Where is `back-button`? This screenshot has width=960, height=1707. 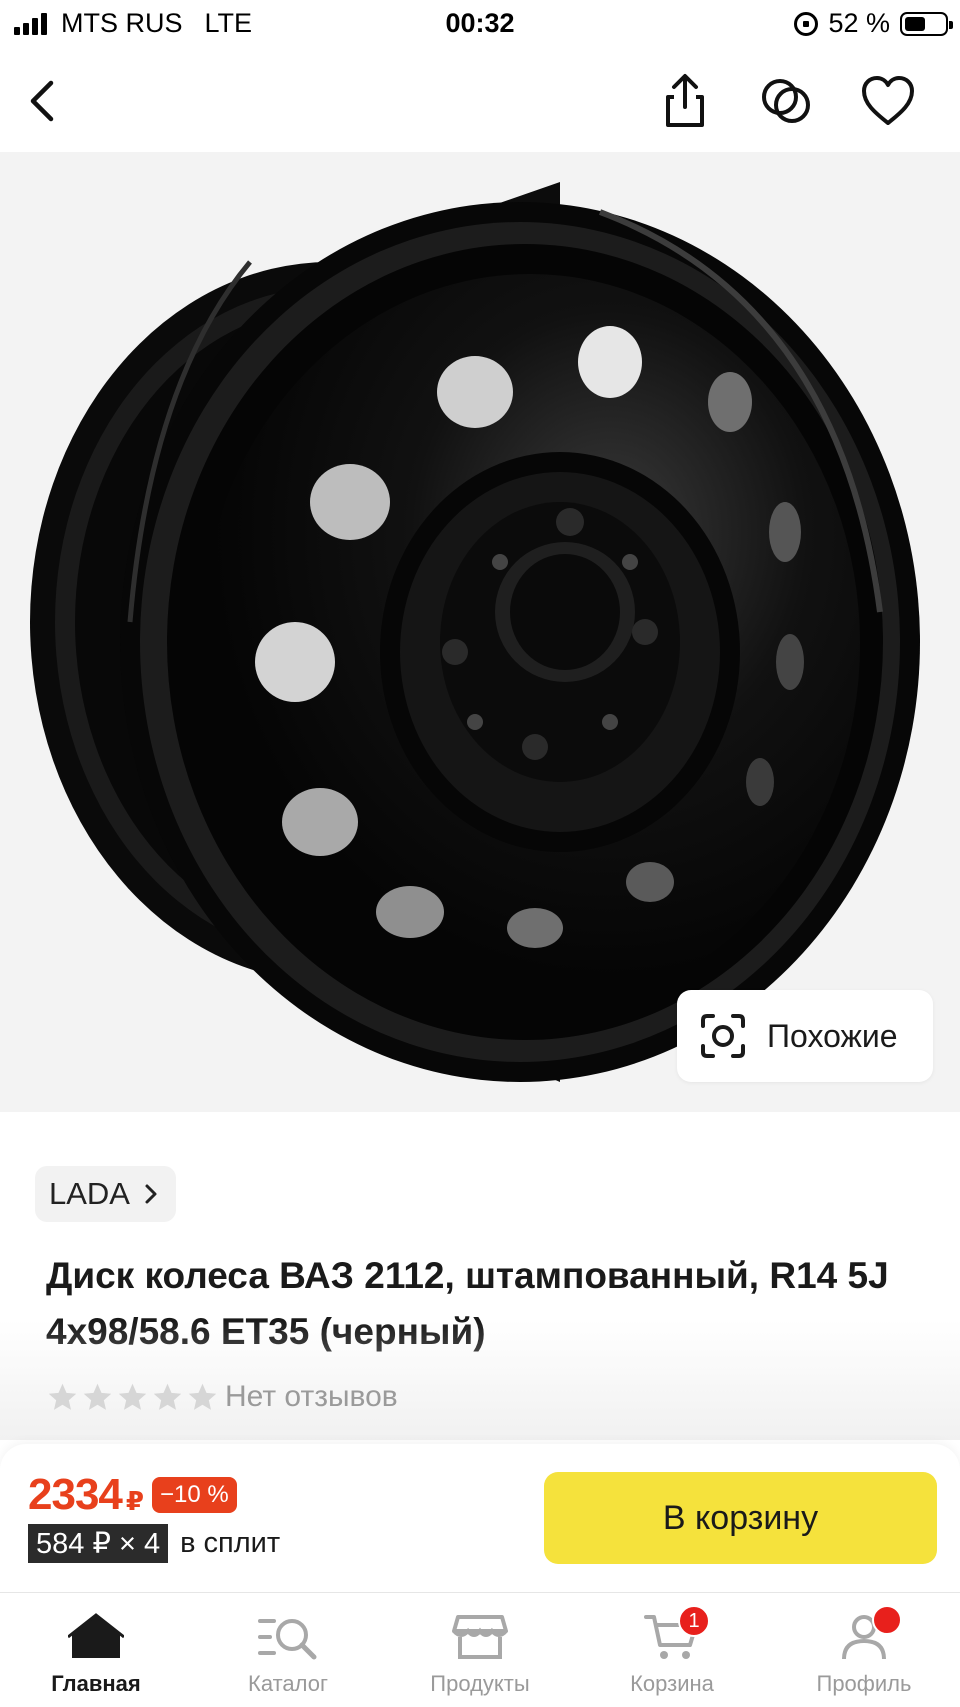 back-button is located at coordinates (43, 101).